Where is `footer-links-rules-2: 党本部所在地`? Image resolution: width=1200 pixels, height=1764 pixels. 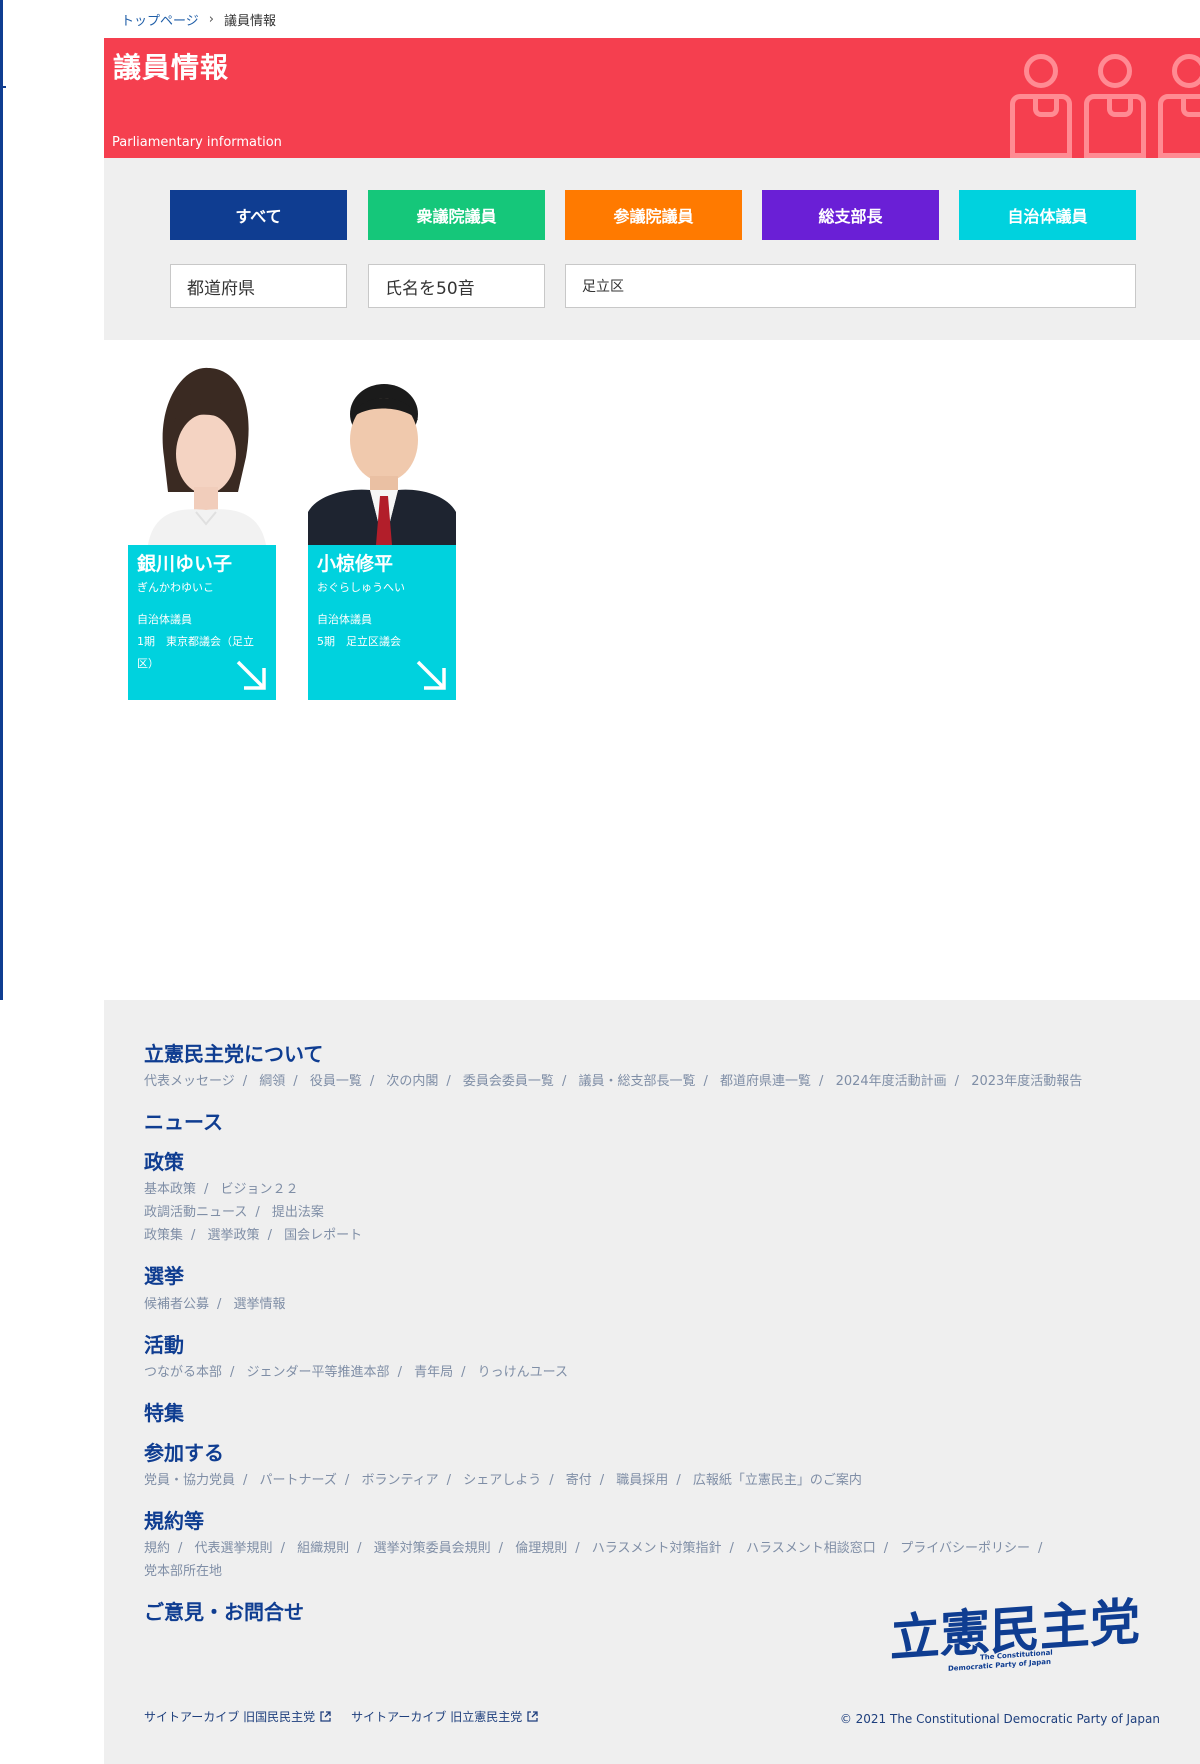 footer-links-rules-2: 党本部所在地 is located at coordinates (183, 1569).